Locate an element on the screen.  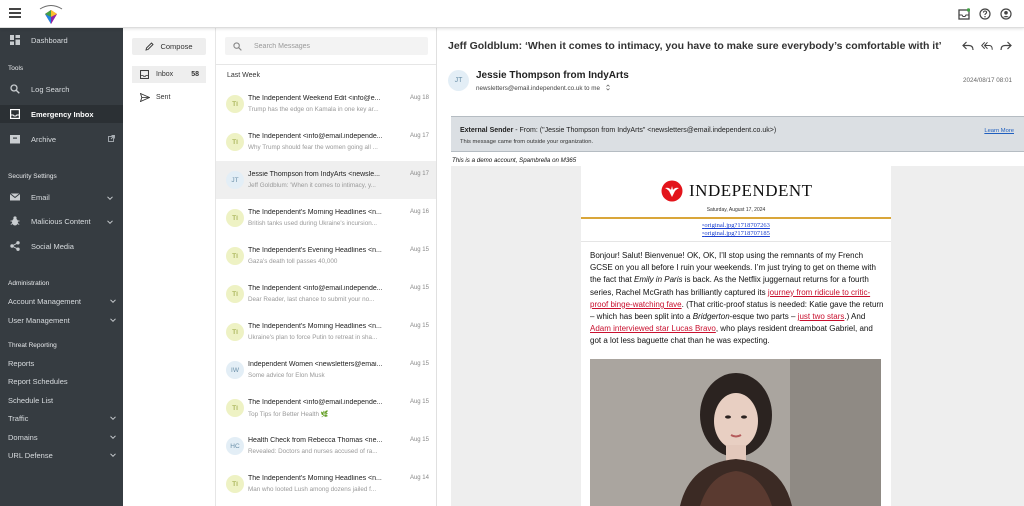
help-icon is located at coordinates (984, 13).